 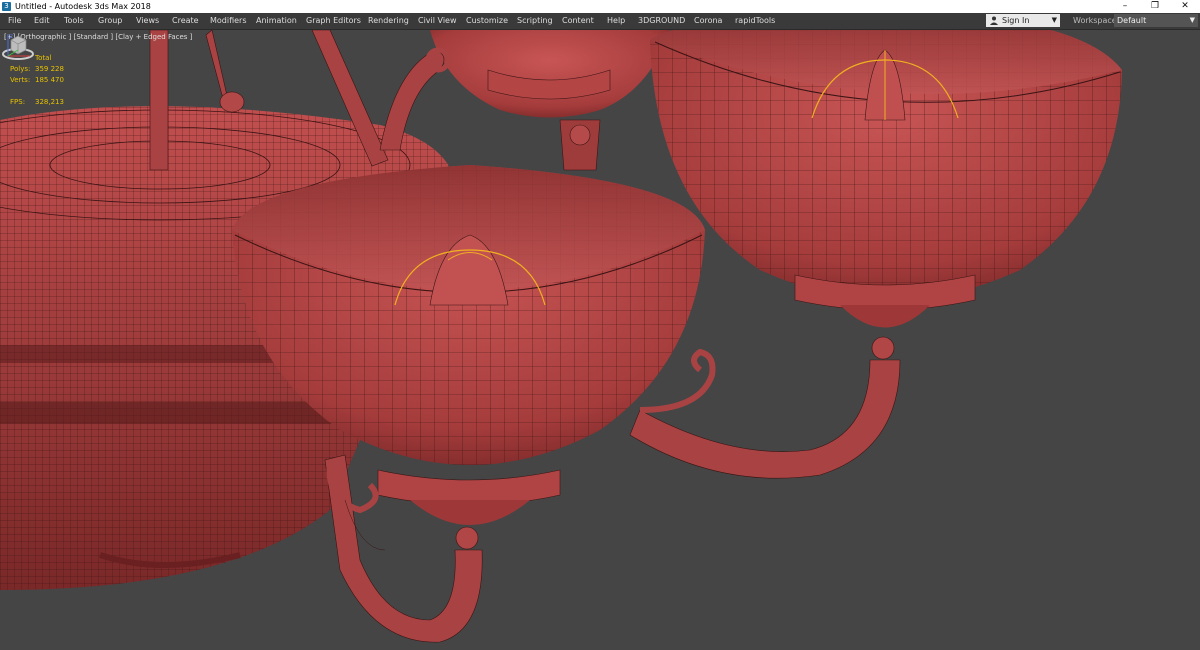 What do you see at coordinates (42, 21) in the screenshot?
I see `menu-item-edit: Edit` at bounding box center [42, 21].